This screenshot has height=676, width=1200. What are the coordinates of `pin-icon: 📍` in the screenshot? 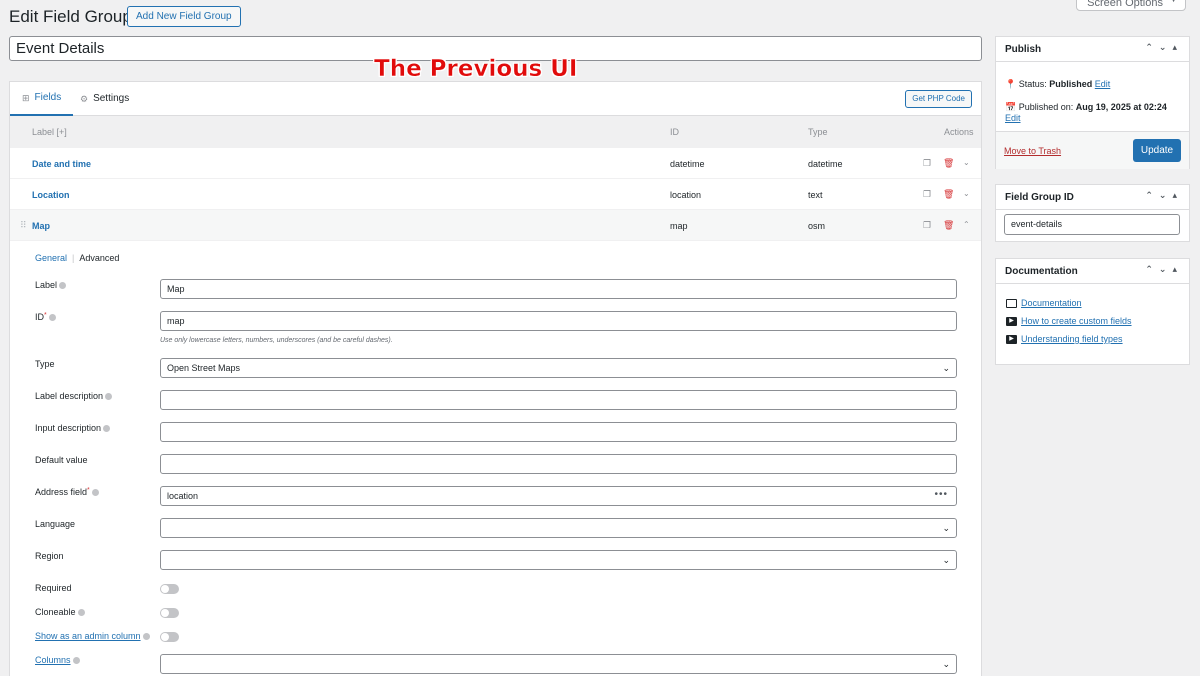 It's located at (1011, 84).